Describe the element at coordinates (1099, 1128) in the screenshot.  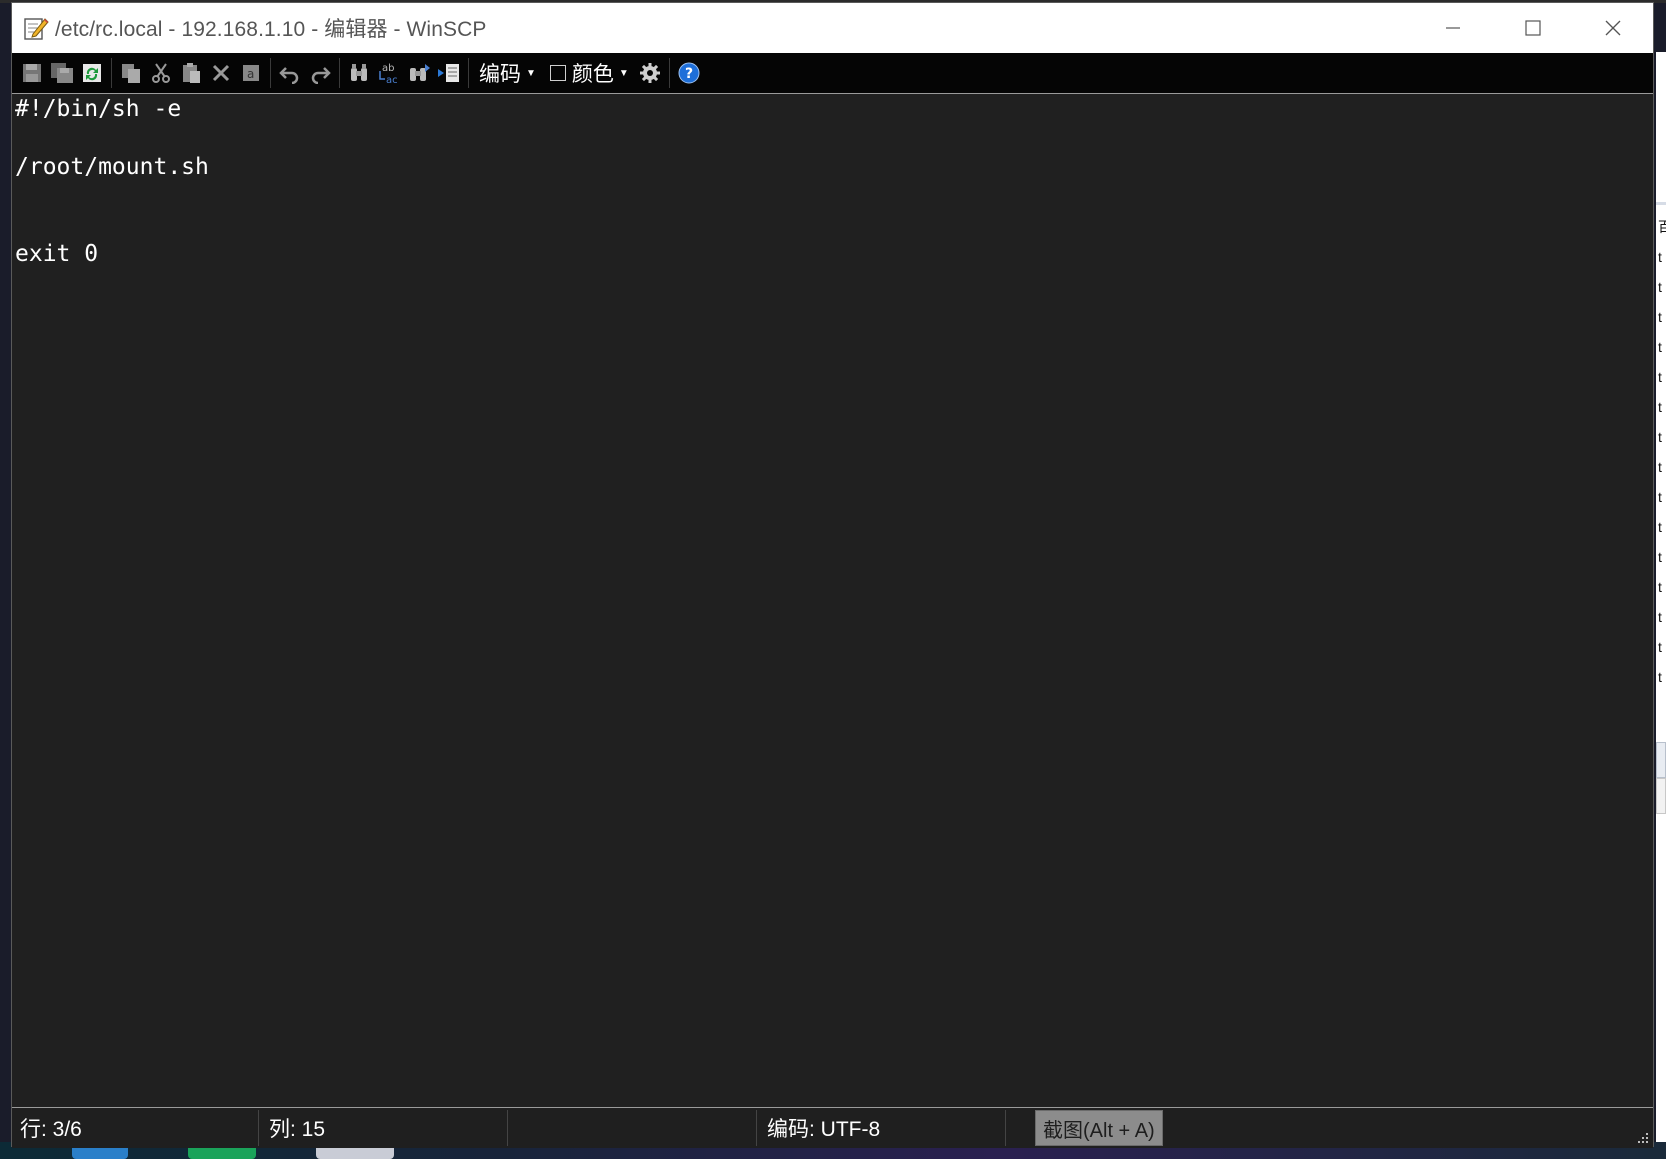
I see `screenshot-tooltip: 截图(Alt + A)` at that location.